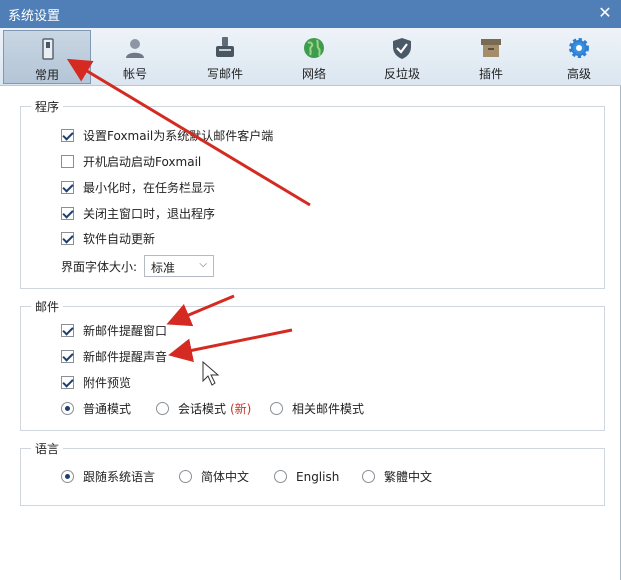  What do you see at coordinates (163, 268) in the screenshot?
I see `font-size-value: 标准` at bounding box center [163, 268].